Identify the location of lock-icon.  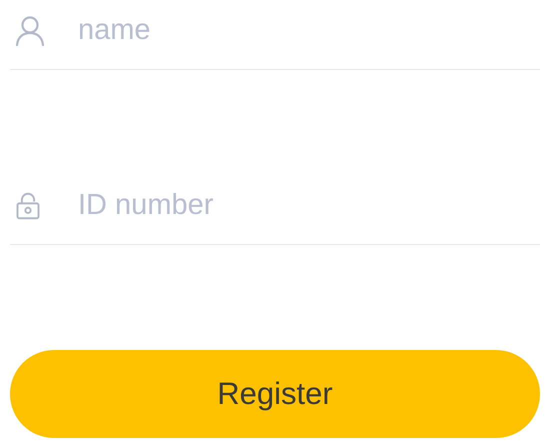
(28, 205).